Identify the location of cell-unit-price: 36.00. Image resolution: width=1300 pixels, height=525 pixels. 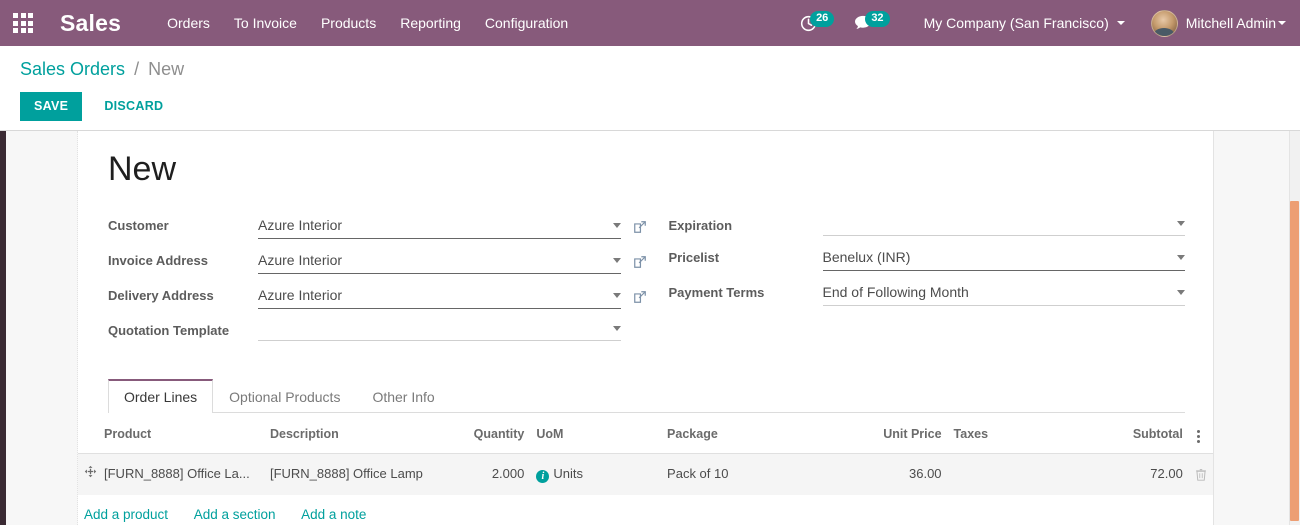
(892, 474).